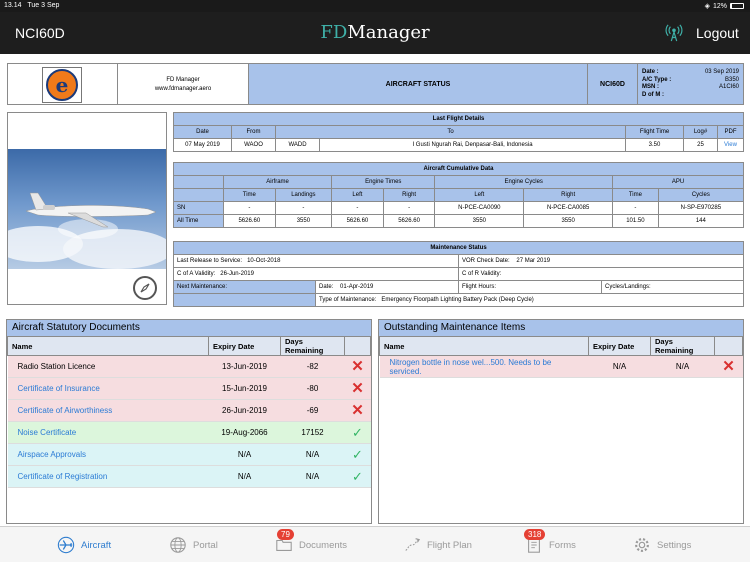 The height and width of the screenshot is (562, 750). Describe the element at coordinates (62, 85) in the screenshot. I see `company-logo: e` at that location.